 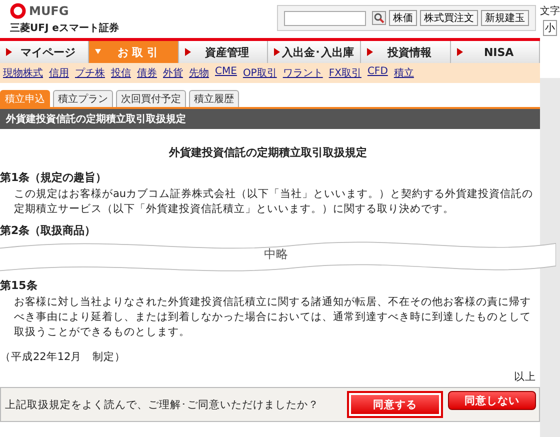 What do you see at coordinates (403, 18) in the screenshot?
I see `quick-button: 株価` at bounding box center [403, 18].